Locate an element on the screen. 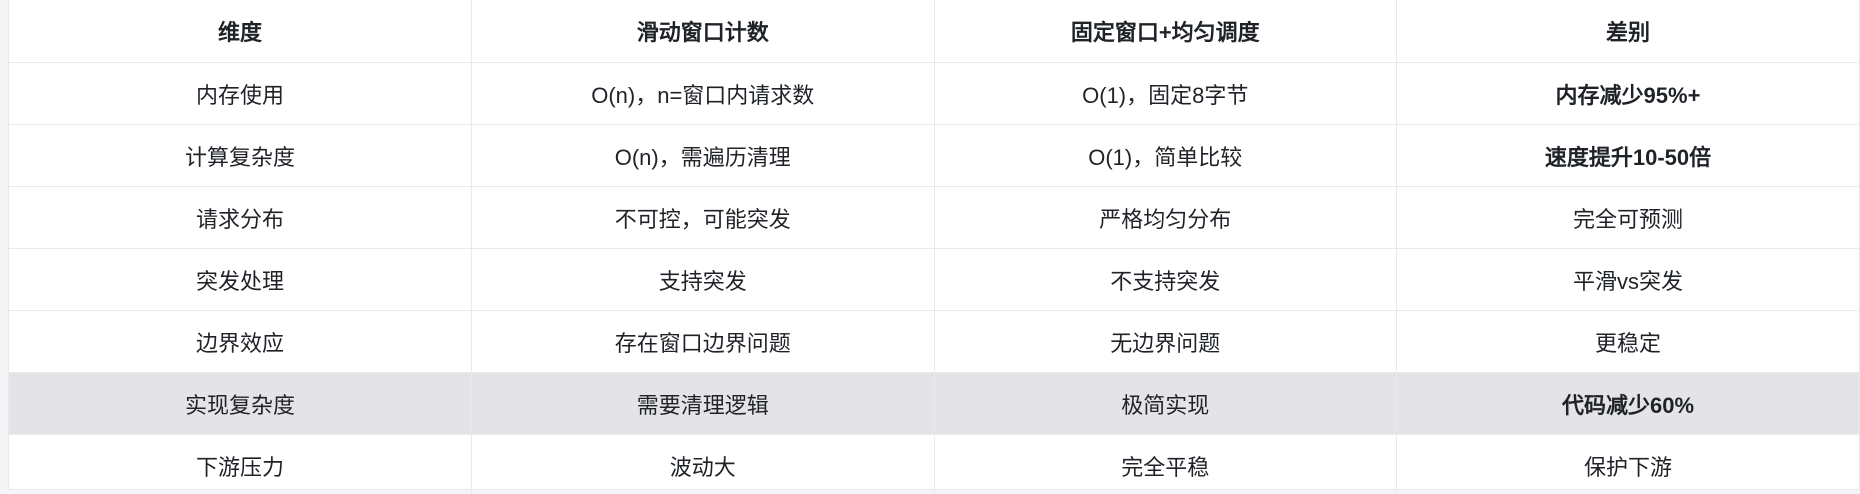 The height and width of the screenshot is (494, 1860). header-difference: 差别 is located at coordinates (1627, 31).